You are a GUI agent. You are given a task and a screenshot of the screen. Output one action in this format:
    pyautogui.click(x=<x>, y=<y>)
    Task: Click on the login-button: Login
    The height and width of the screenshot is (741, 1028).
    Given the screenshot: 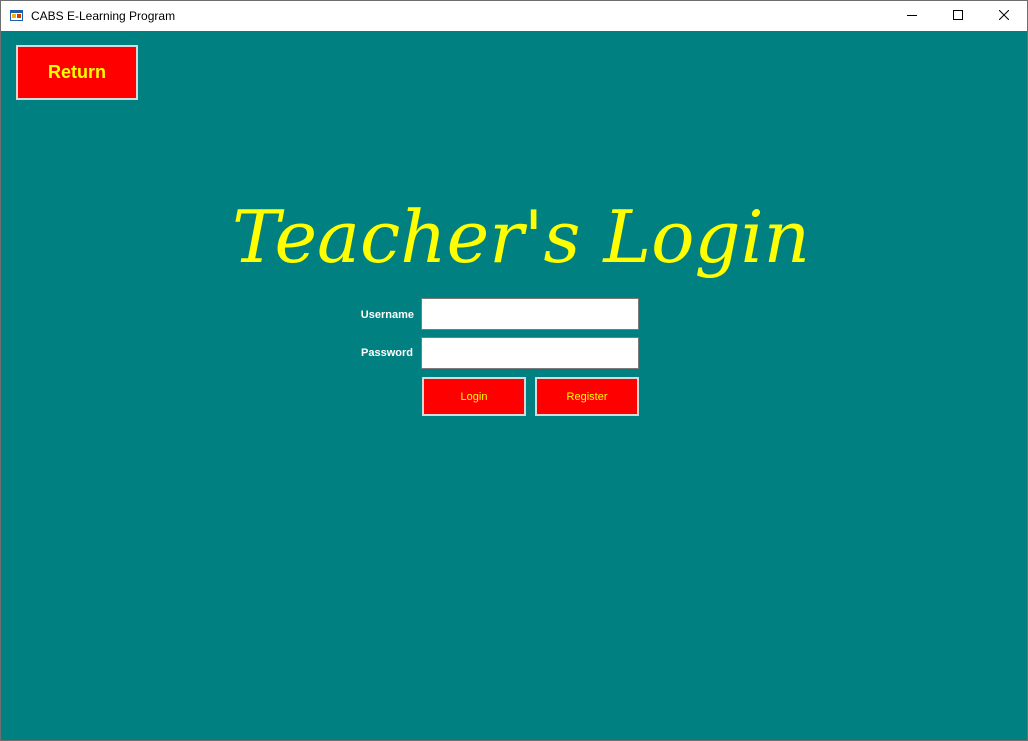 What is the action you would take?
    pyautogui.click(x=474, y=396)
    